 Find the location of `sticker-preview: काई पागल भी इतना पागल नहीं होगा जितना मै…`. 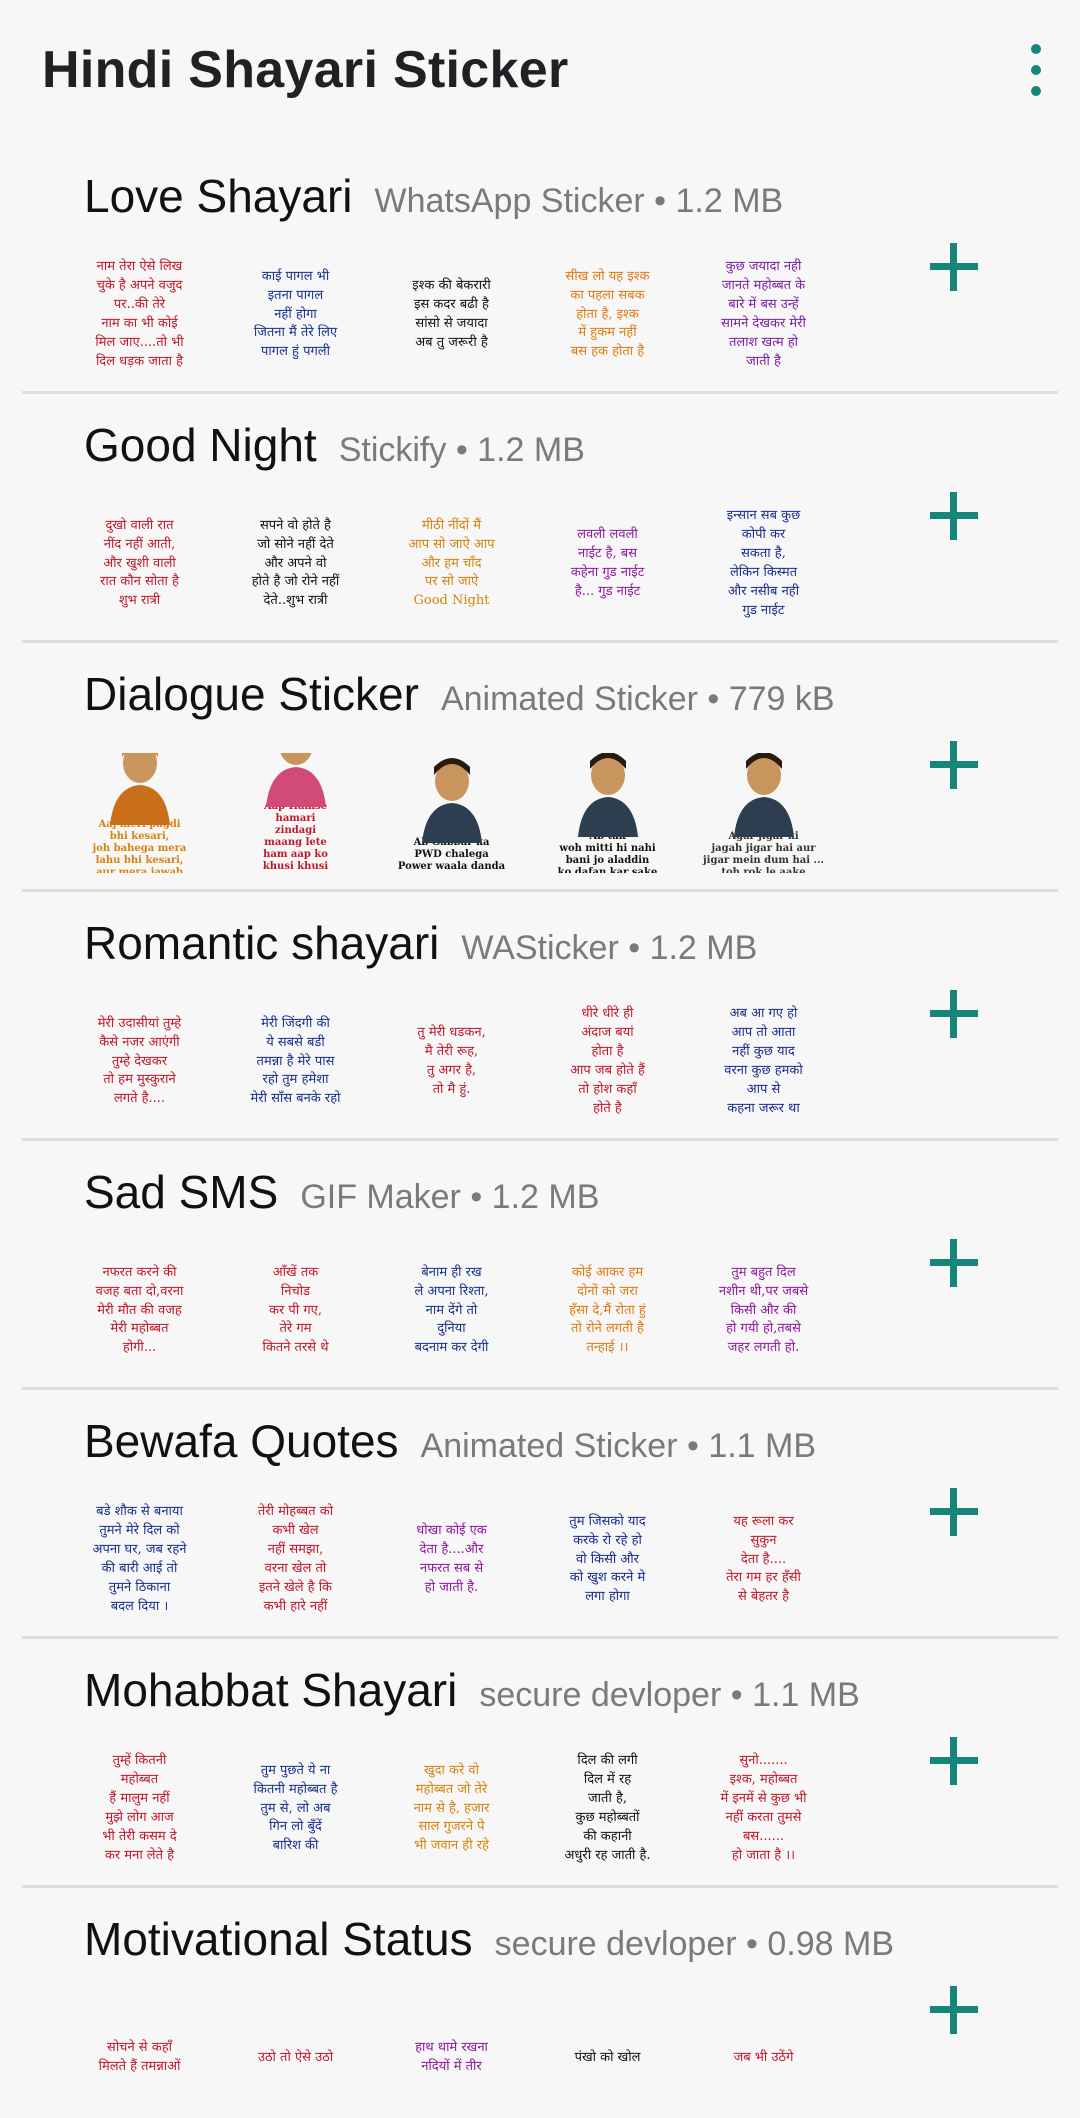

sticker-preview: काई पागल भी इतना पागल नहीं होगा जितना मै… is located at coordinates (295, 315).